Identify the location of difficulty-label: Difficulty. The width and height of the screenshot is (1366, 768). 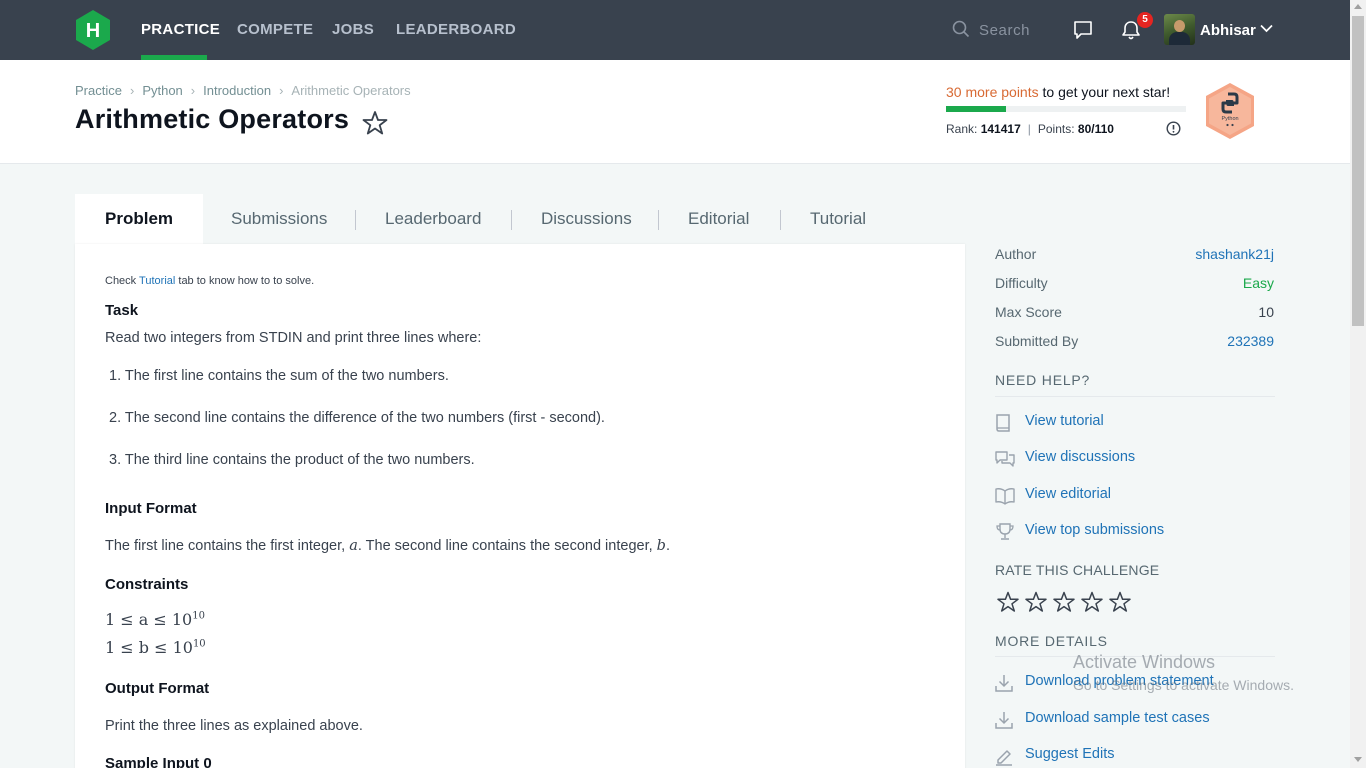
(1021, 283).